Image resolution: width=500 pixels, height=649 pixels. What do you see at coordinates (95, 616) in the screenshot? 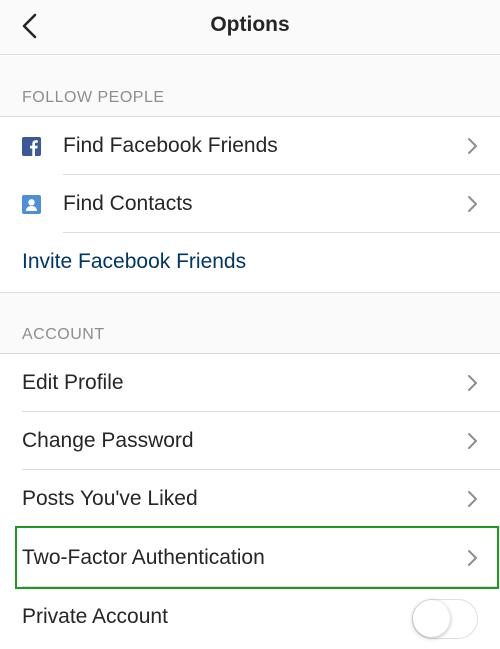
I see `private-account-label: Private Account` at bounding box center [95, 616].